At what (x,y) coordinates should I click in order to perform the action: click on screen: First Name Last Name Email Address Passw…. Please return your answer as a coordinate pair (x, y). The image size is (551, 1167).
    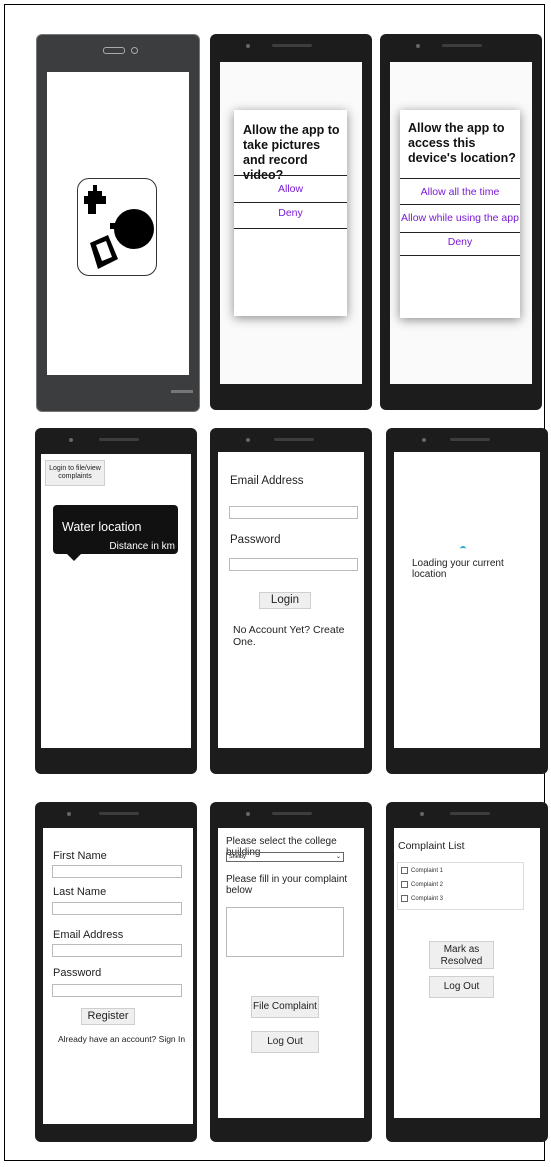
    Looking at the image, I should click on (118, 976).